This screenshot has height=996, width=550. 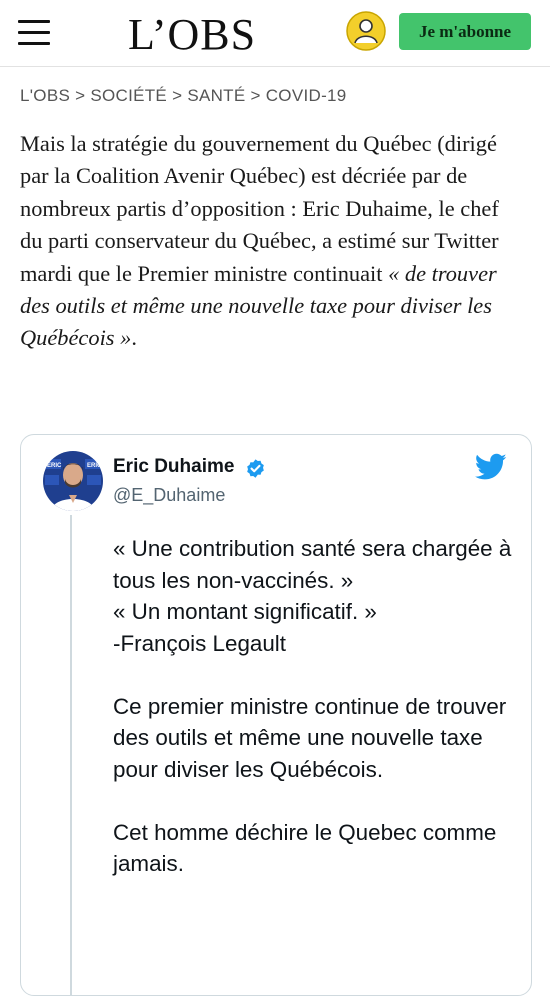 What do you see at coordinates (134, 338) in the screenshot?
I see `paragraph-end: .` at bounding box center [134, 338].